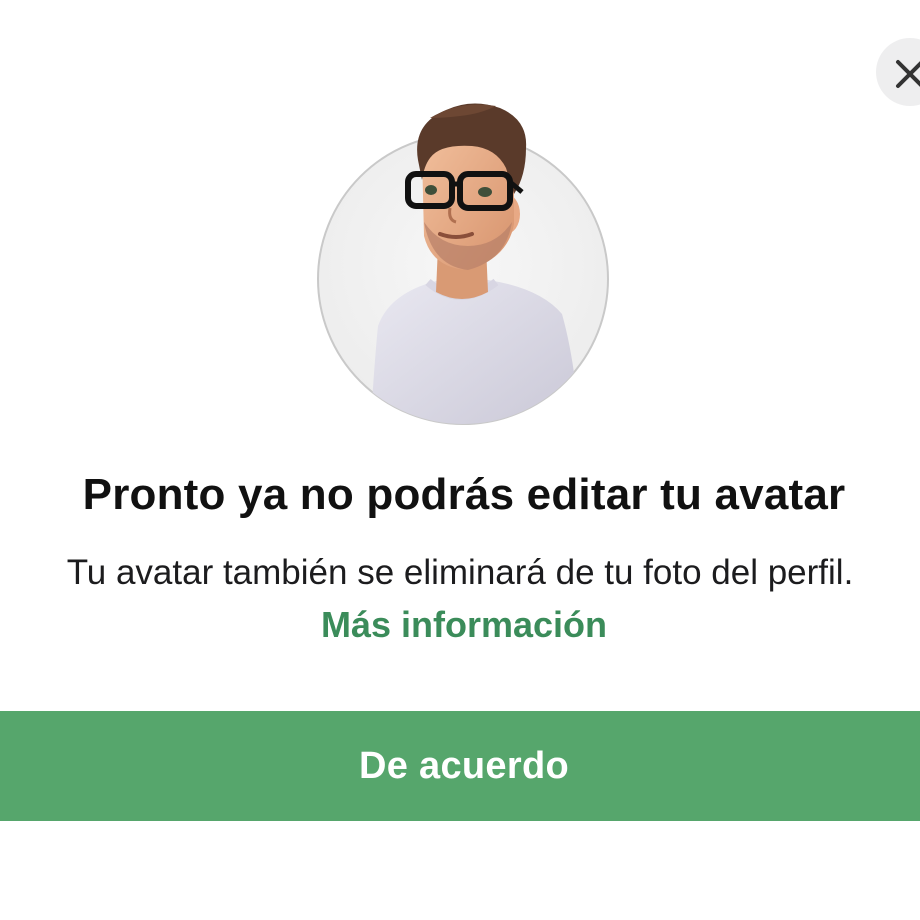 The width and height of the screenshot is (920, 920). Describe the element at coordinates (464, 494) in the screenshot. I see `dialog-title: Pronto ya no podrás editar tu avatar` at that location.